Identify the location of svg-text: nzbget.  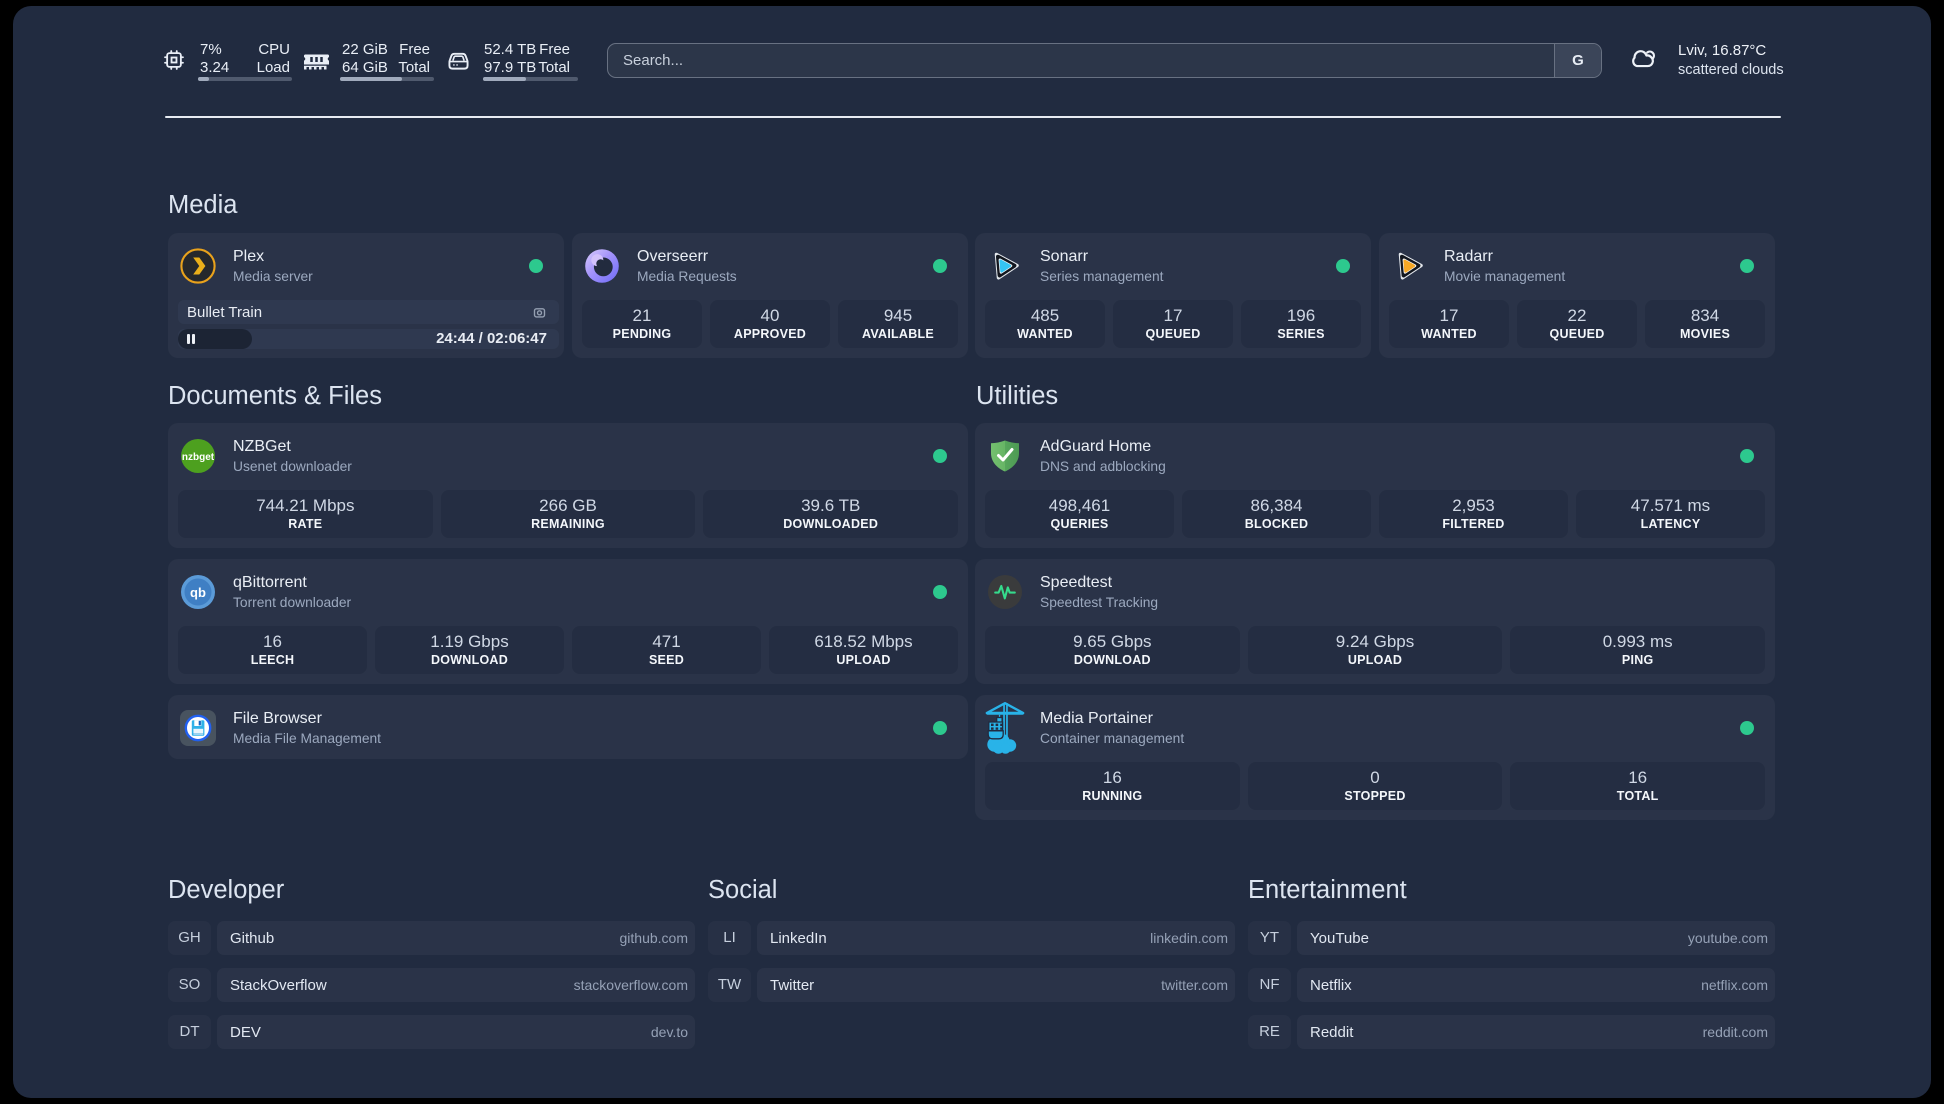
(198, 457).